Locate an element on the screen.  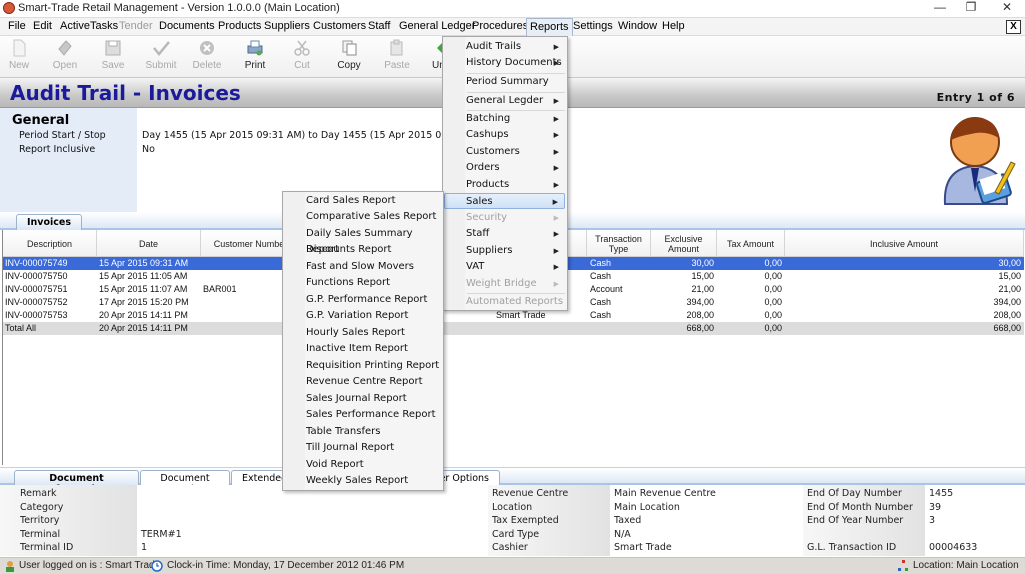
submenu-item-card-sales-report: Card Sales Report is located at coordinates (363, 201).